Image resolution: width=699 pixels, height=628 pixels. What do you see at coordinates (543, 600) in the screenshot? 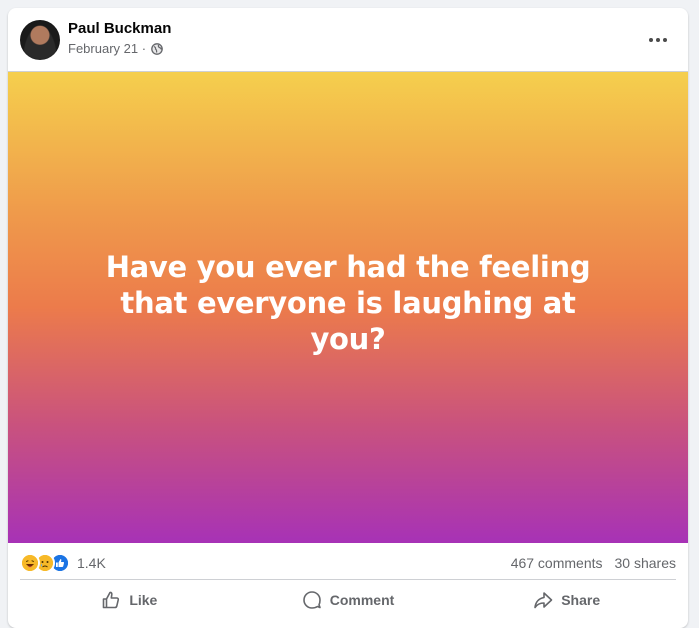
I see `share-arrow-icon` at bounding box center [543, 600].